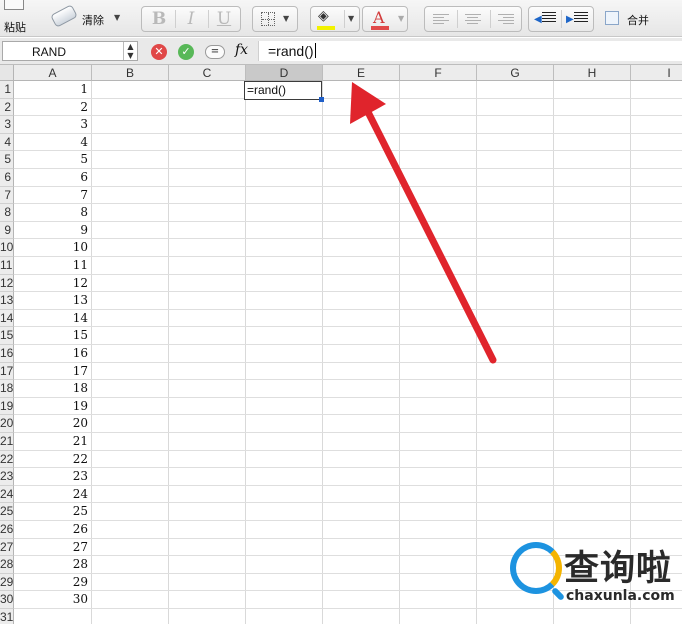 Image resolution: width=682 pixels, height=624 pixels. Describe the element at coordinates (7, 494) in the screenshot. I see `row-header: 24` at that location.